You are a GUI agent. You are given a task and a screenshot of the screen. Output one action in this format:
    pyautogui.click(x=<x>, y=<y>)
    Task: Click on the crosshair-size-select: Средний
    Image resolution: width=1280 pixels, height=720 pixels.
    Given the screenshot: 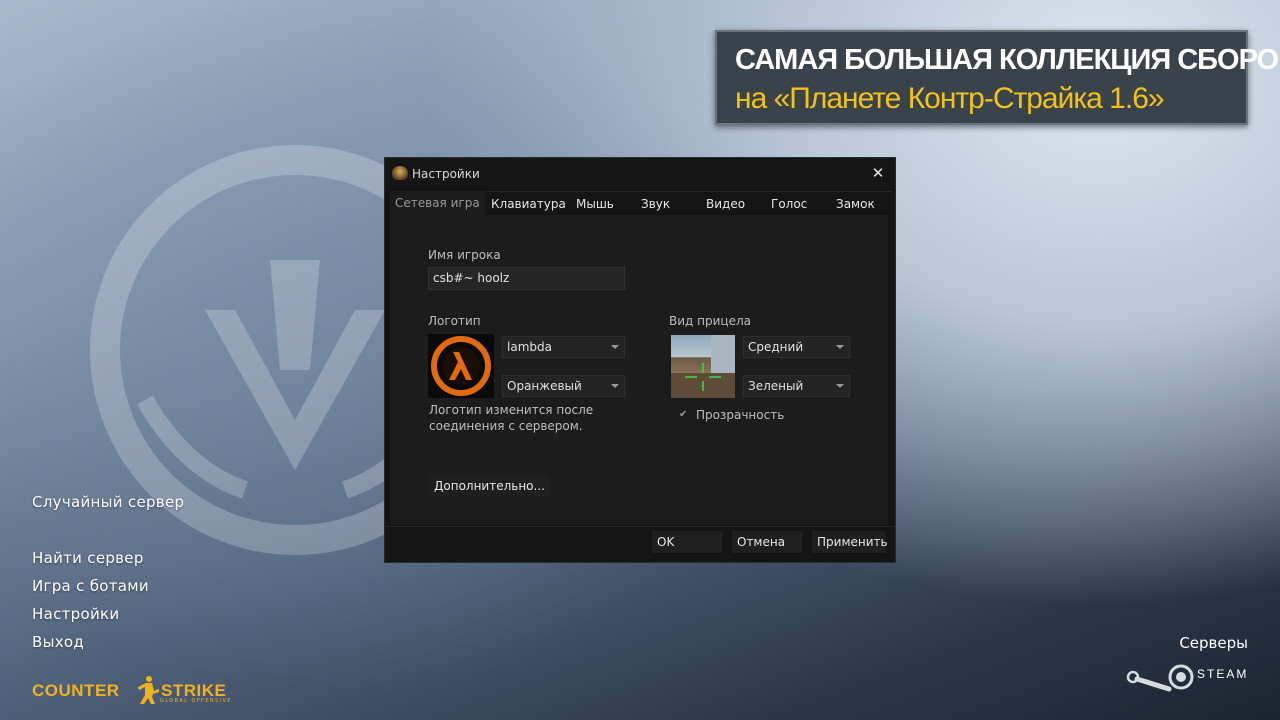 What is the action you would take?
    pyautogui.click(x=796, y=347)
    